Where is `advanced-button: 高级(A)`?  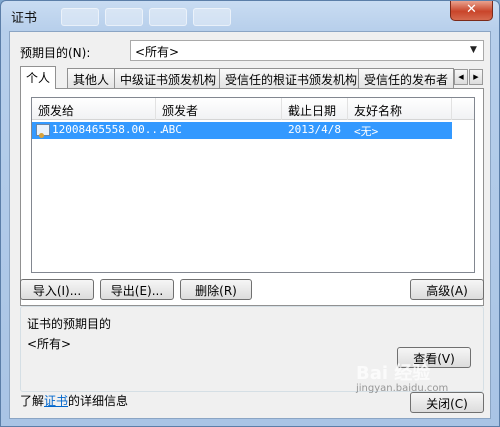
advanced-button: 高级(A) is located at coordinates (447, 289).